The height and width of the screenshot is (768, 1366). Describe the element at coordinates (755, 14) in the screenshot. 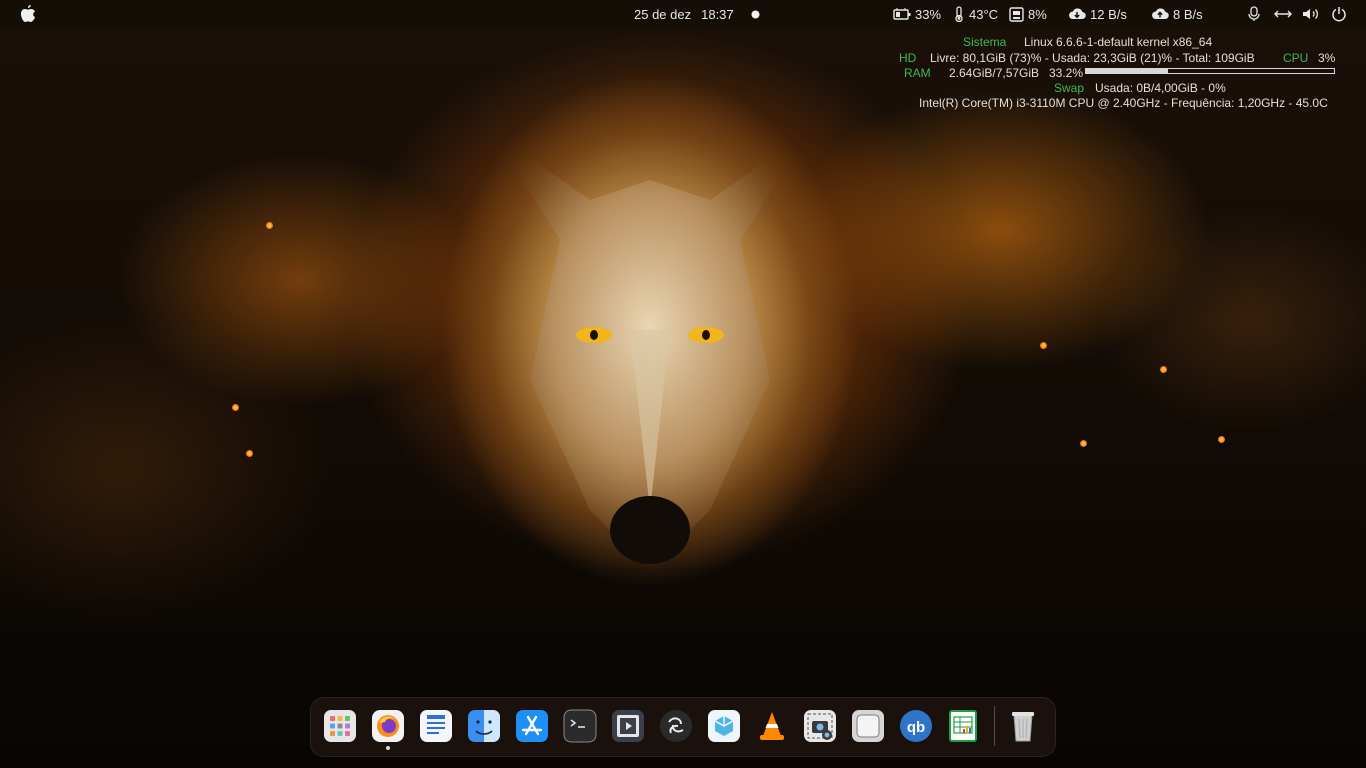

I see `notification-dot-icon` at that location.